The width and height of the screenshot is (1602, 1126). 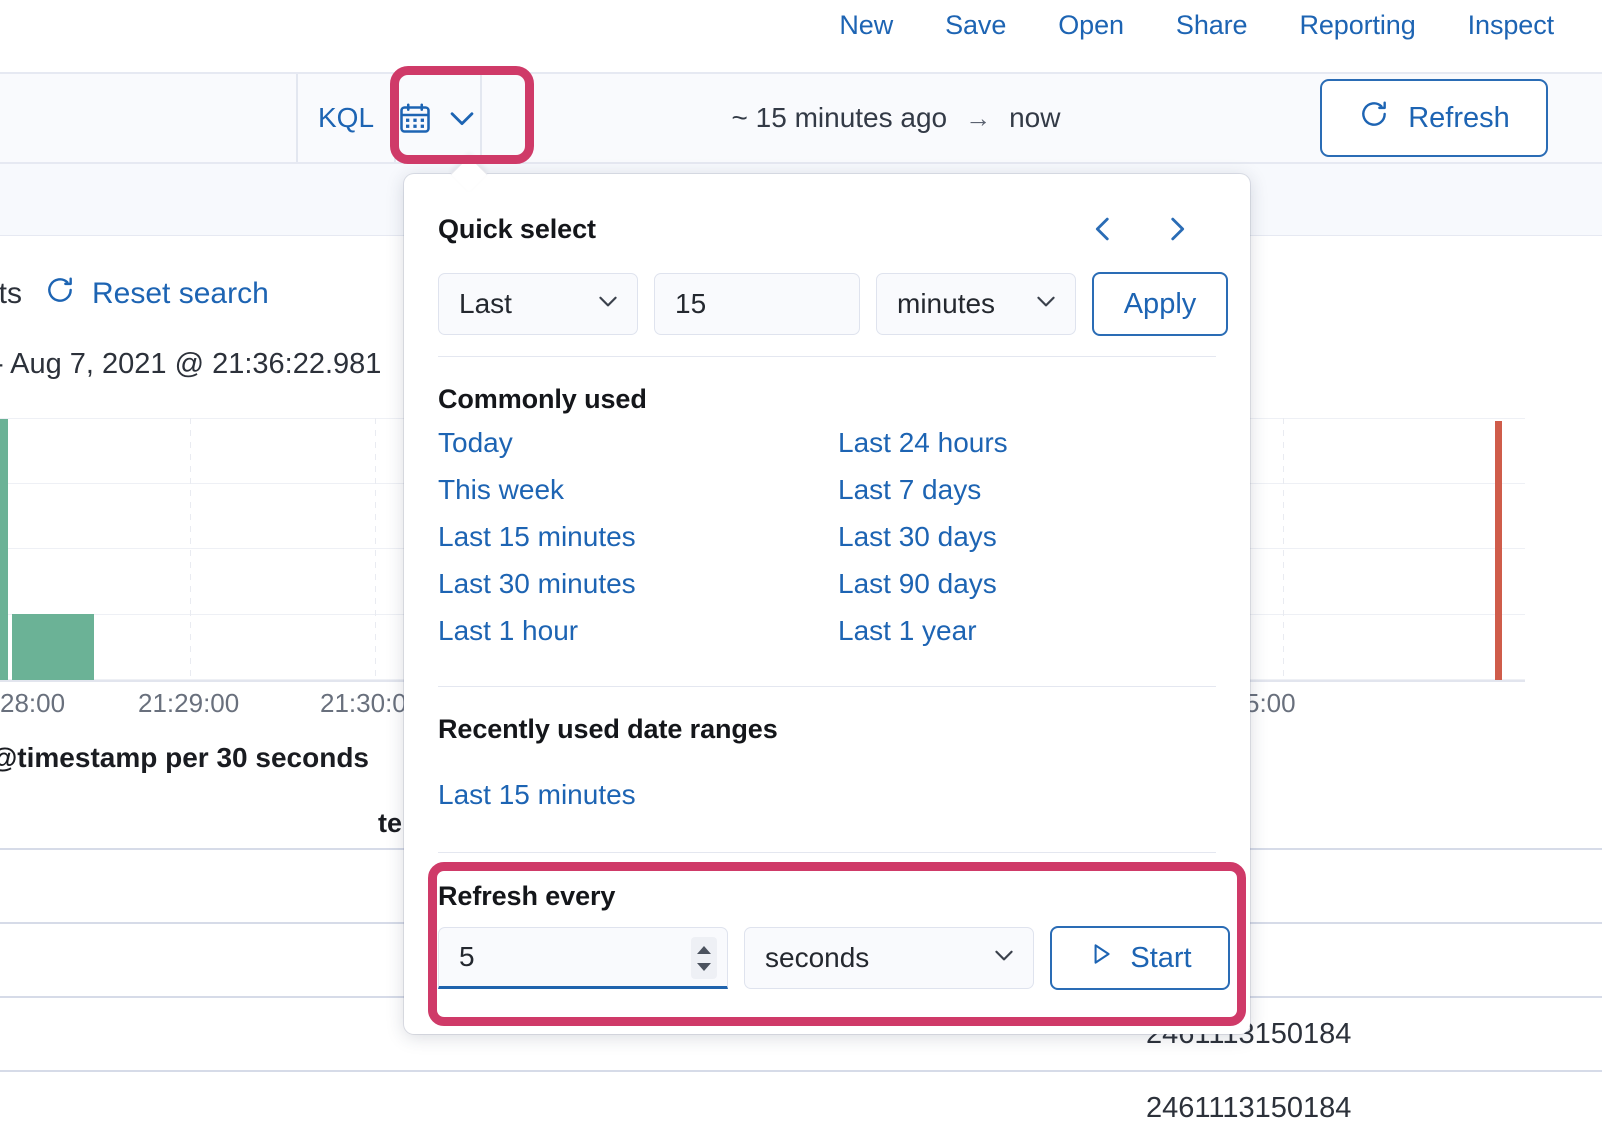 I want to click on reset-search-button: Reset search, so click(x=156, y=294).